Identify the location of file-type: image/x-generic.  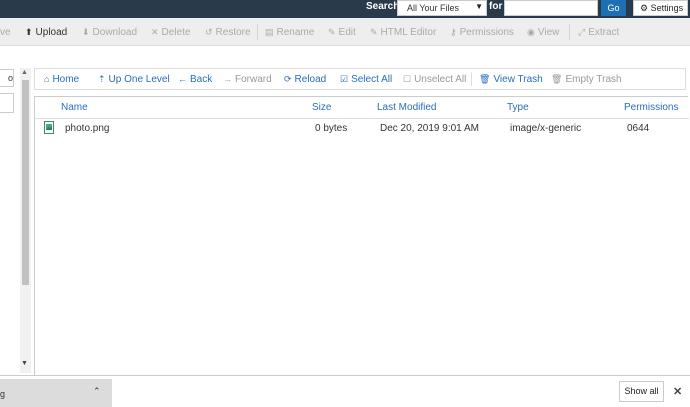
(546, 128).